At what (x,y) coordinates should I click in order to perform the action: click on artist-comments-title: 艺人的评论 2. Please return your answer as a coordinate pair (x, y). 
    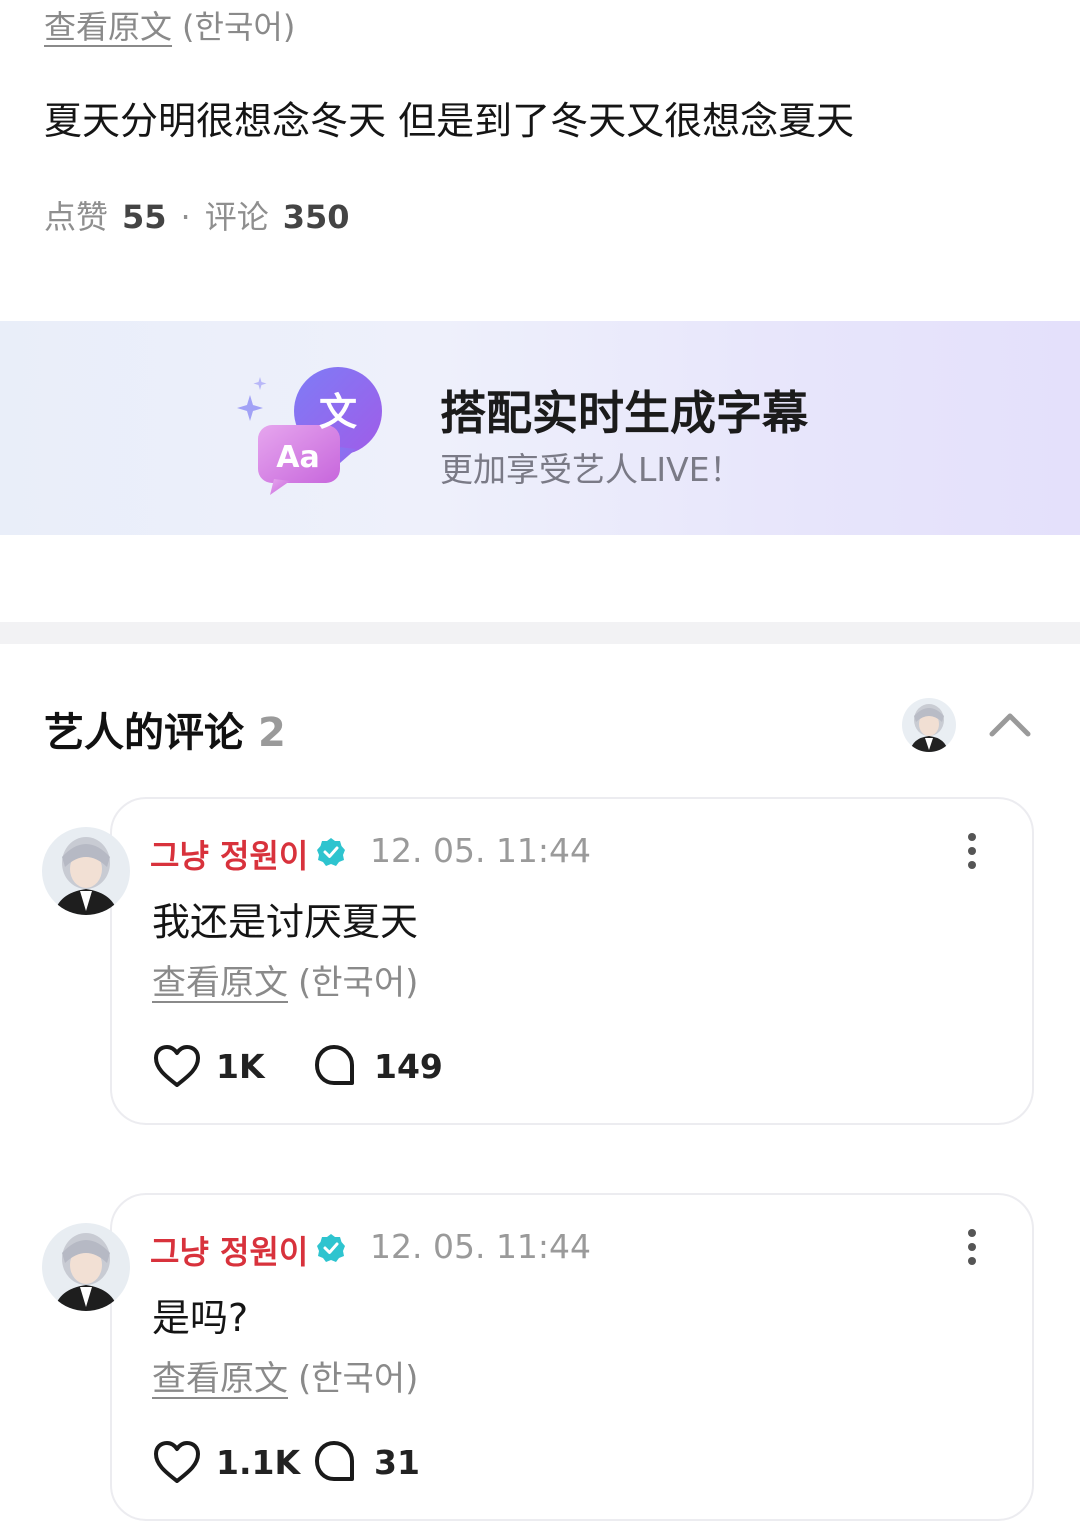
    Looking at the image, I should click on (165, 729).